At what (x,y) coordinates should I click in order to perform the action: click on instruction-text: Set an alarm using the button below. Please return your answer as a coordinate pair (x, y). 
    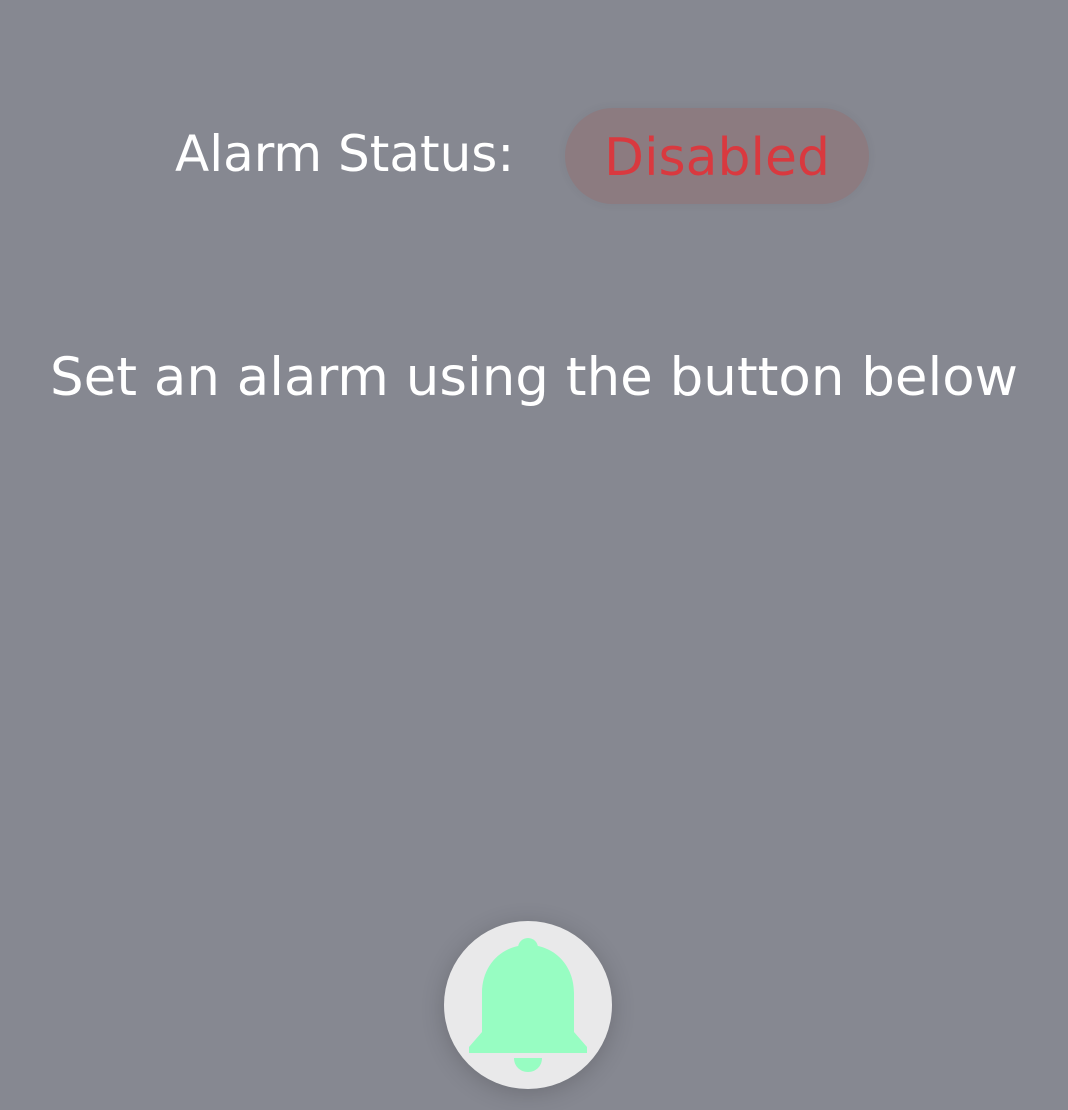
    Looking at the image, I should click on (534, 377).